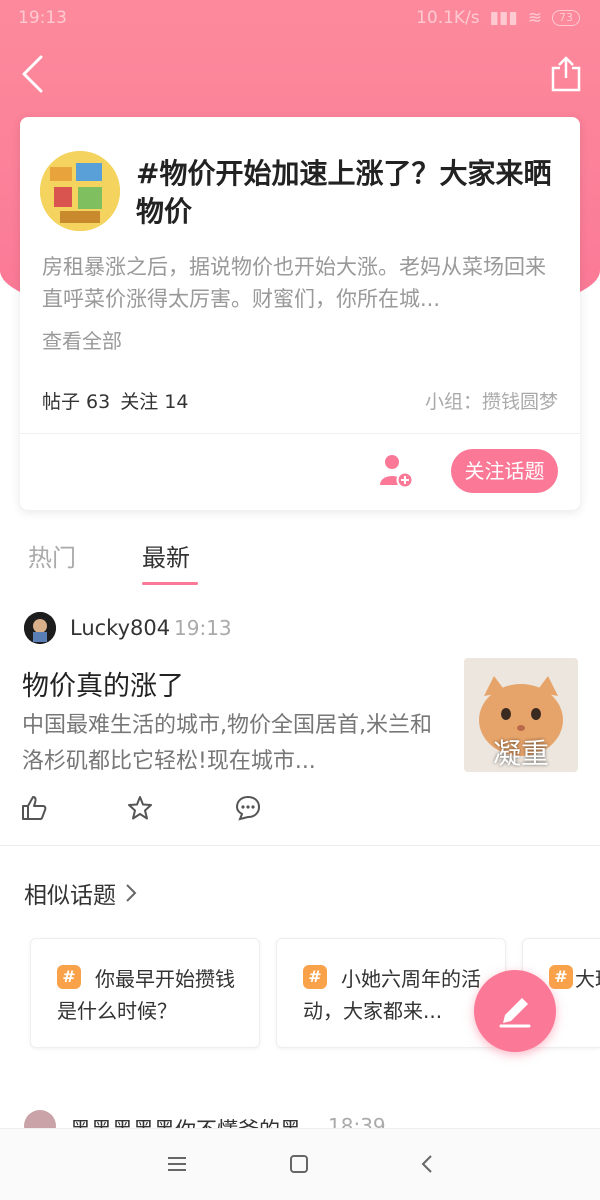  I want to click on back-chevron-icon, so click(426, 1164).